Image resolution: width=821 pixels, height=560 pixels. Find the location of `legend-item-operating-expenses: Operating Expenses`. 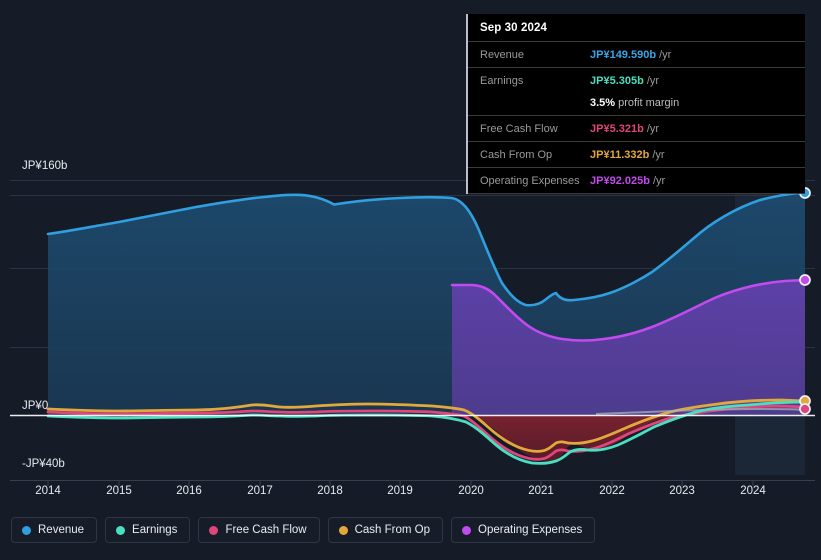

legend-item-operating-expenses: Operating Expenses is located at coordinates (523, 530).